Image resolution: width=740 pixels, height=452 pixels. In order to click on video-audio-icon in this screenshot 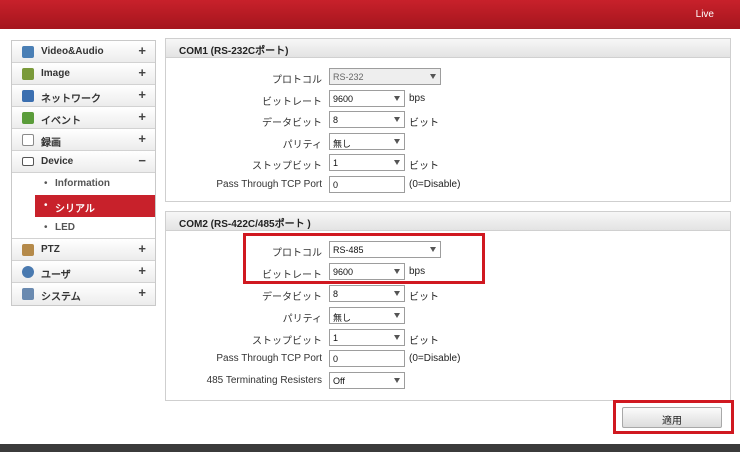, I will do `click(28, 52)`.